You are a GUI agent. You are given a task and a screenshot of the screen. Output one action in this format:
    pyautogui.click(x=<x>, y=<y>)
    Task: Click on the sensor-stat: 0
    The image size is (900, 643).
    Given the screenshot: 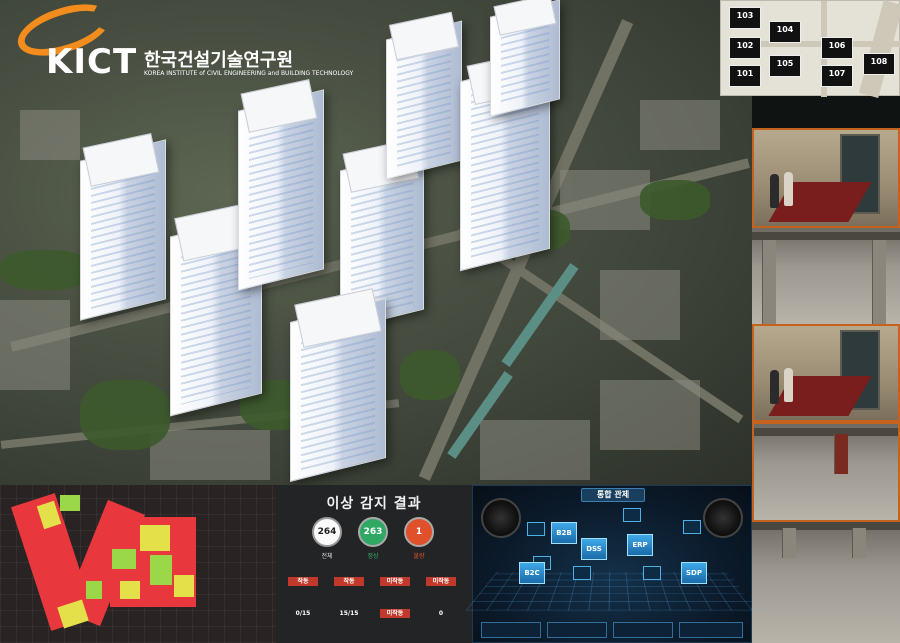 What is the action you would take?
    pyautogui.click(x=441, y=613)
    